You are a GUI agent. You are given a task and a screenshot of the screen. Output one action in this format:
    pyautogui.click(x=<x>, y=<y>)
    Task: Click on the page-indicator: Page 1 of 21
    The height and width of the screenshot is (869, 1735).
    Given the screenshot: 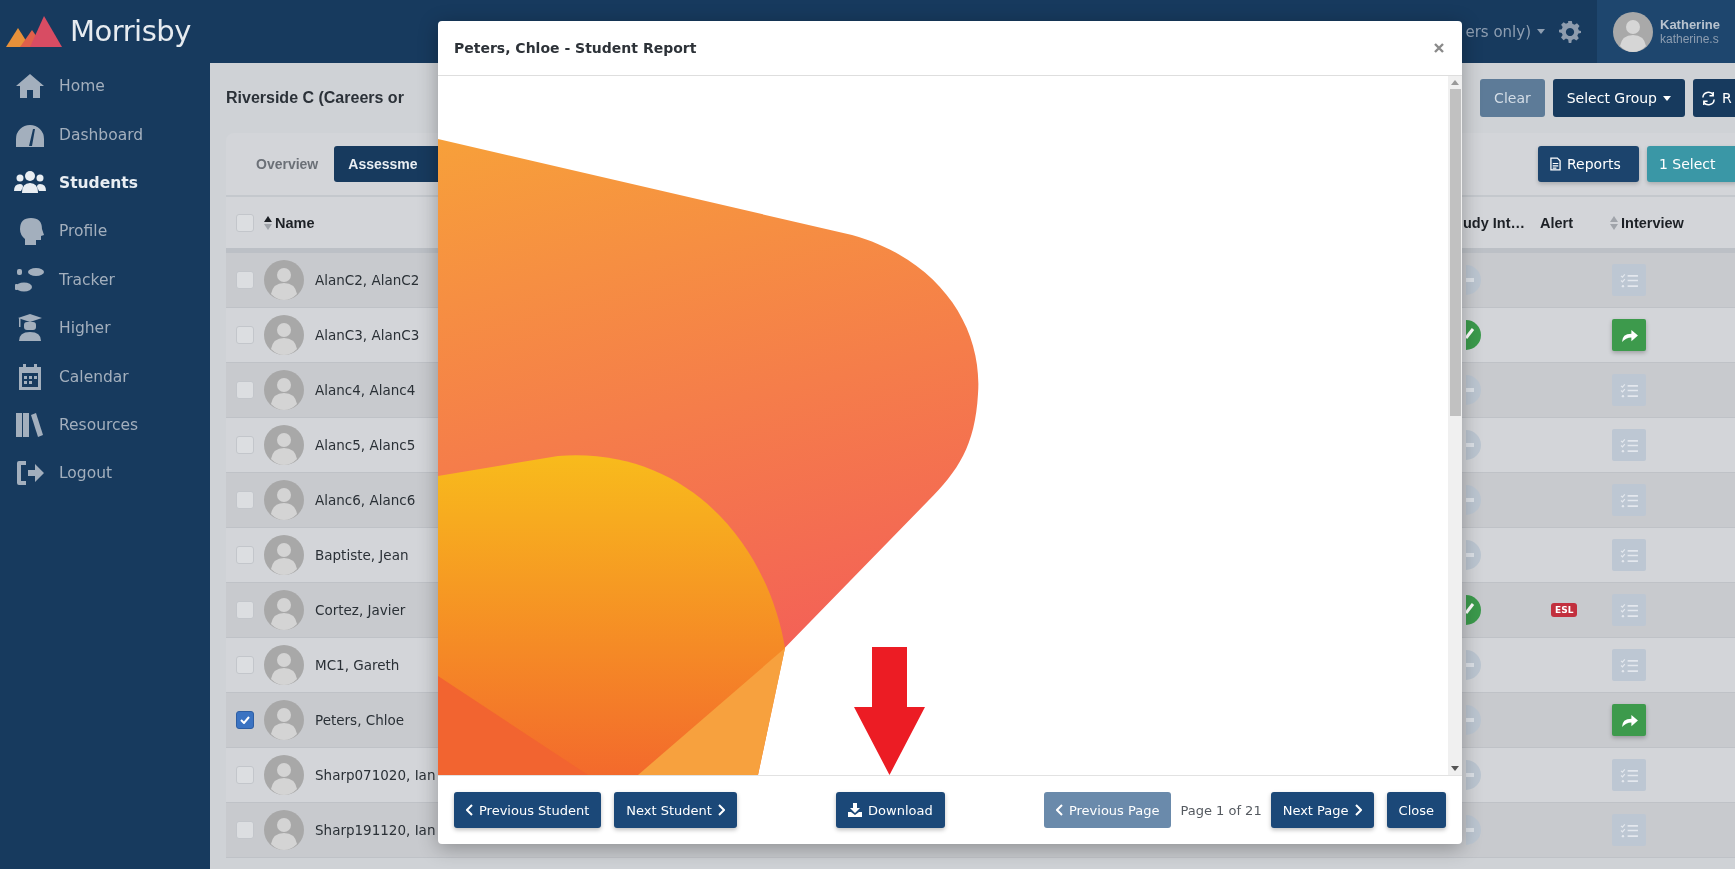 What is the action you would take?
    pyautogui.click(x=1221, y=810)
    